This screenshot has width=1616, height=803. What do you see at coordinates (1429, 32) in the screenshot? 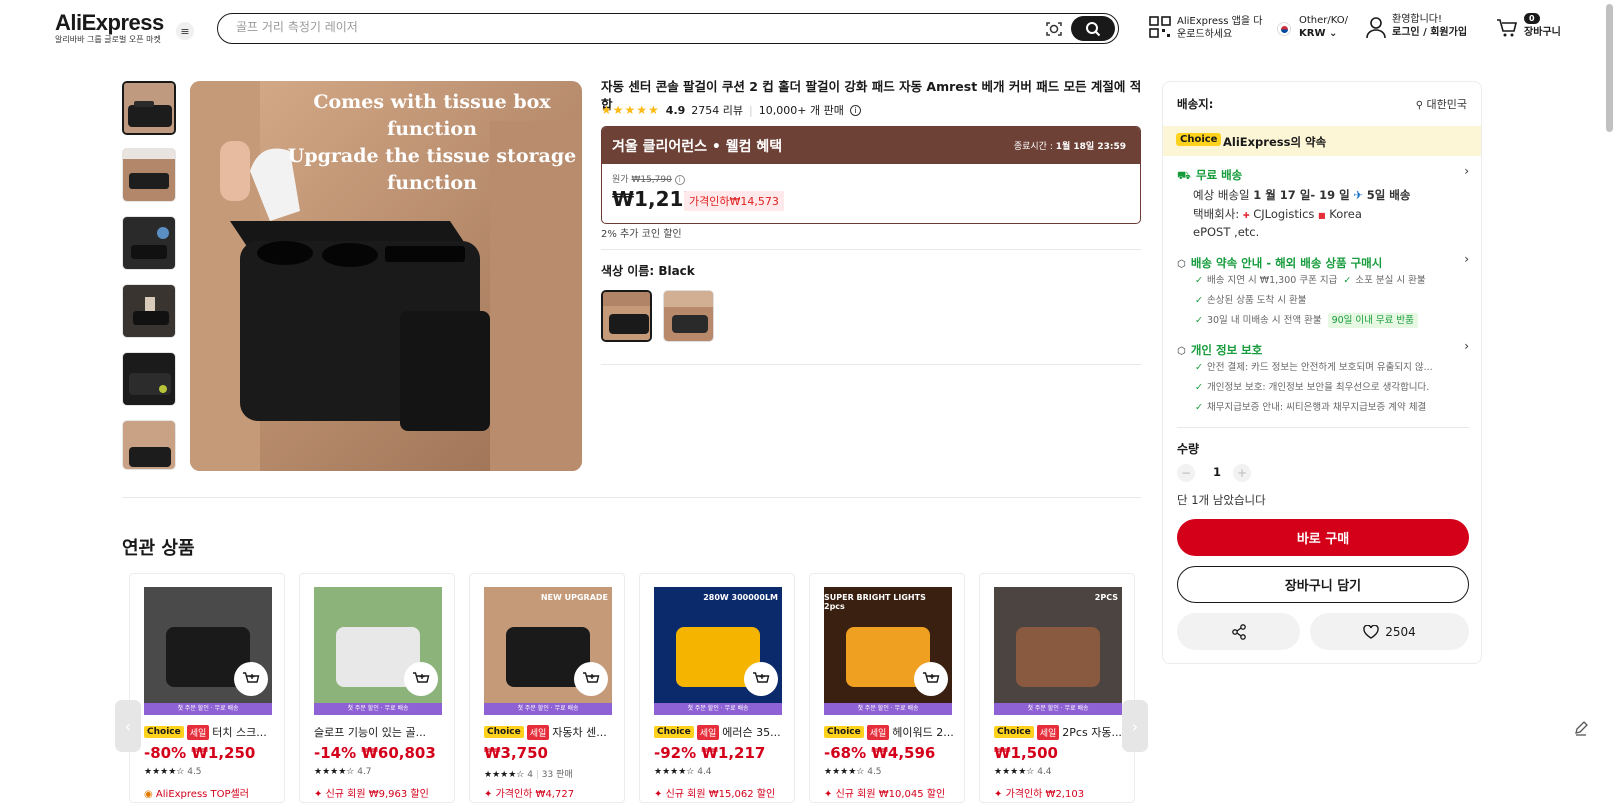
I see `login-signup-link: 로그인 / 회원가입` at bounding box center [1429, 32].